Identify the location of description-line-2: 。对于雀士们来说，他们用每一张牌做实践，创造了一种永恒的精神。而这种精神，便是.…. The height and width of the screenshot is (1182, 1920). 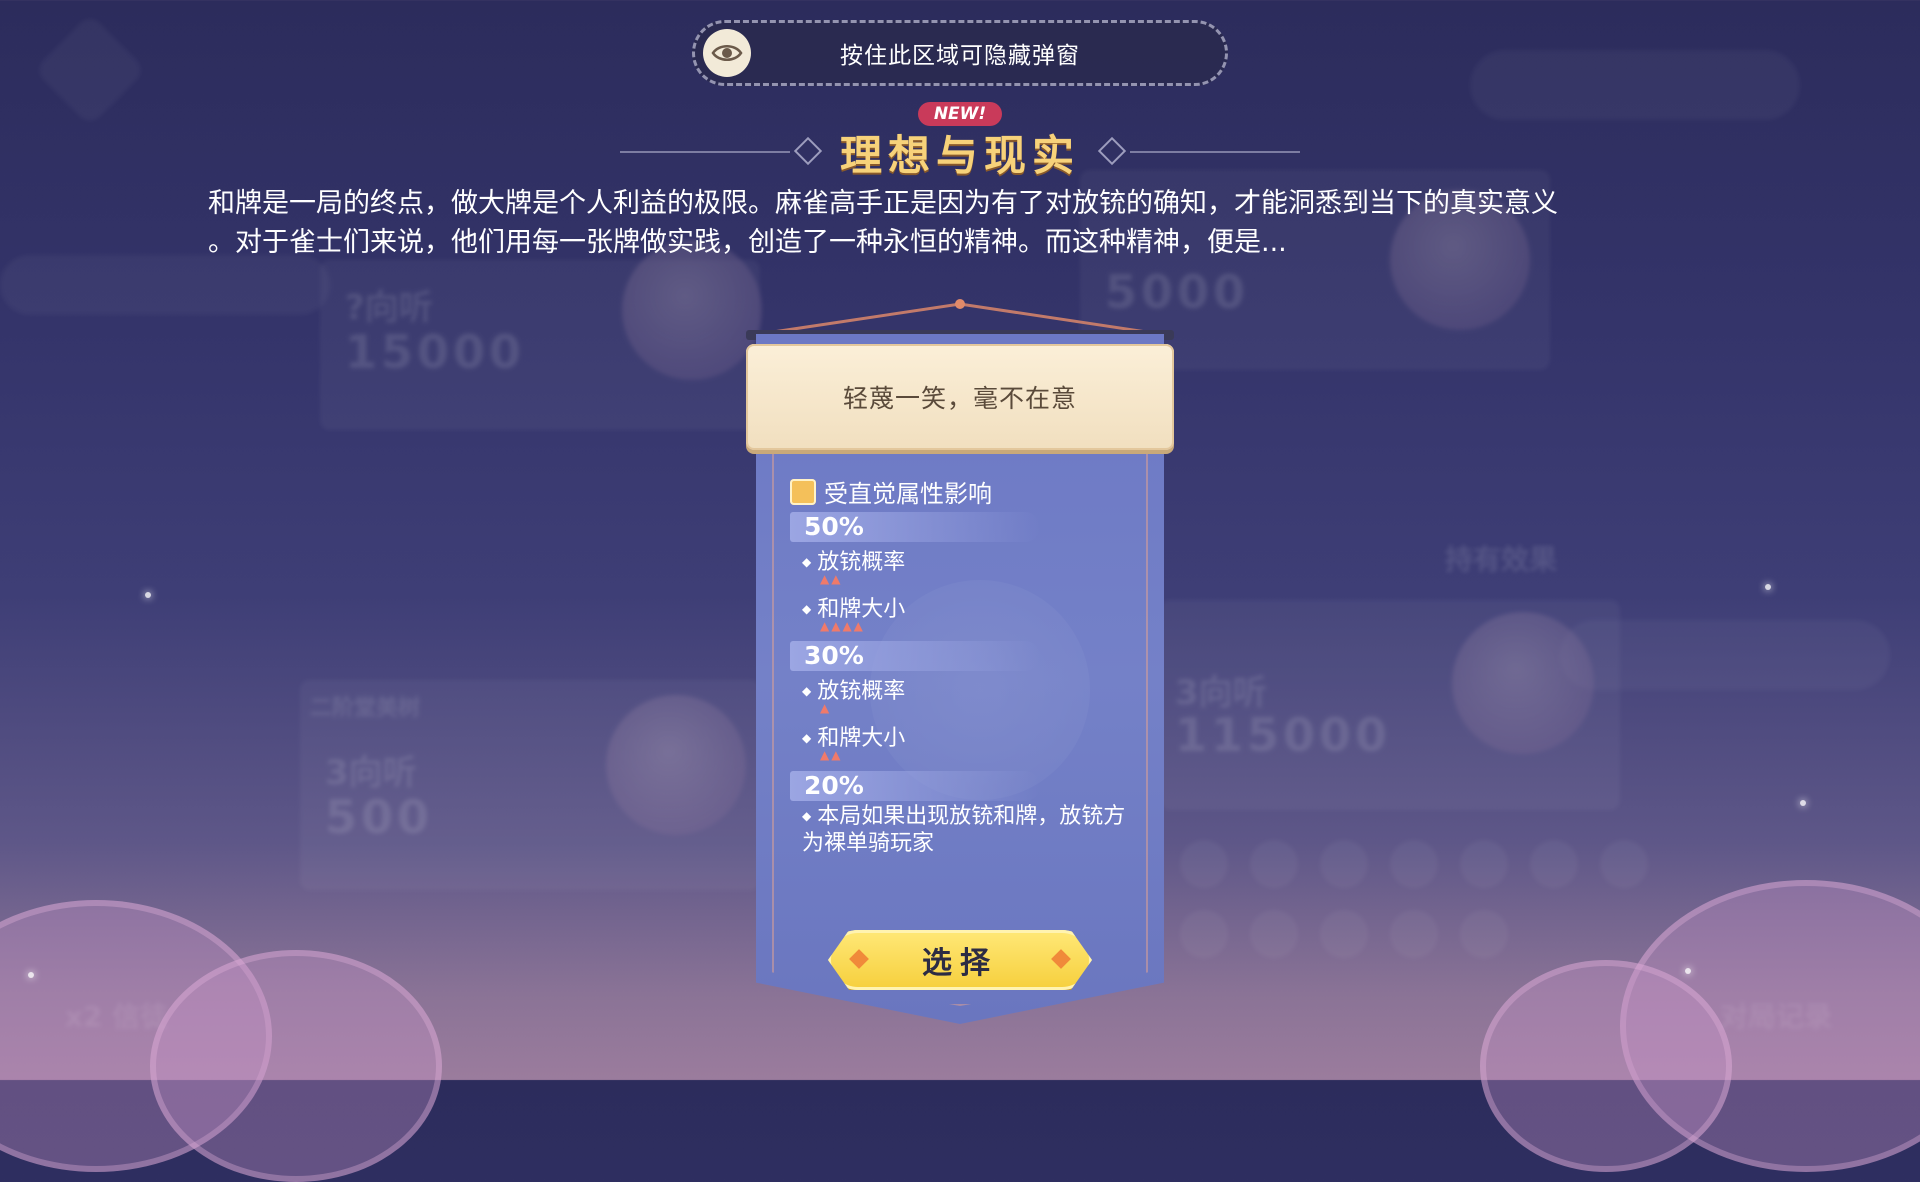
(747, 242).